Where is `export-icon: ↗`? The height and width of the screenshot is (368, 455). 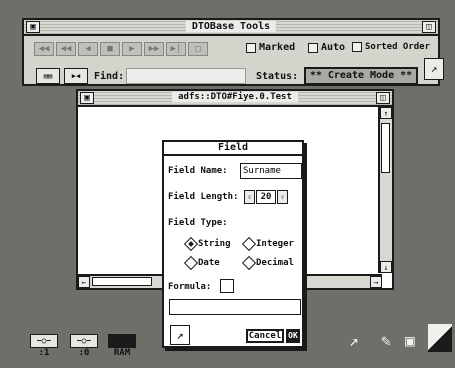
export-icon: ↗ is located at coordinates (434, 69).